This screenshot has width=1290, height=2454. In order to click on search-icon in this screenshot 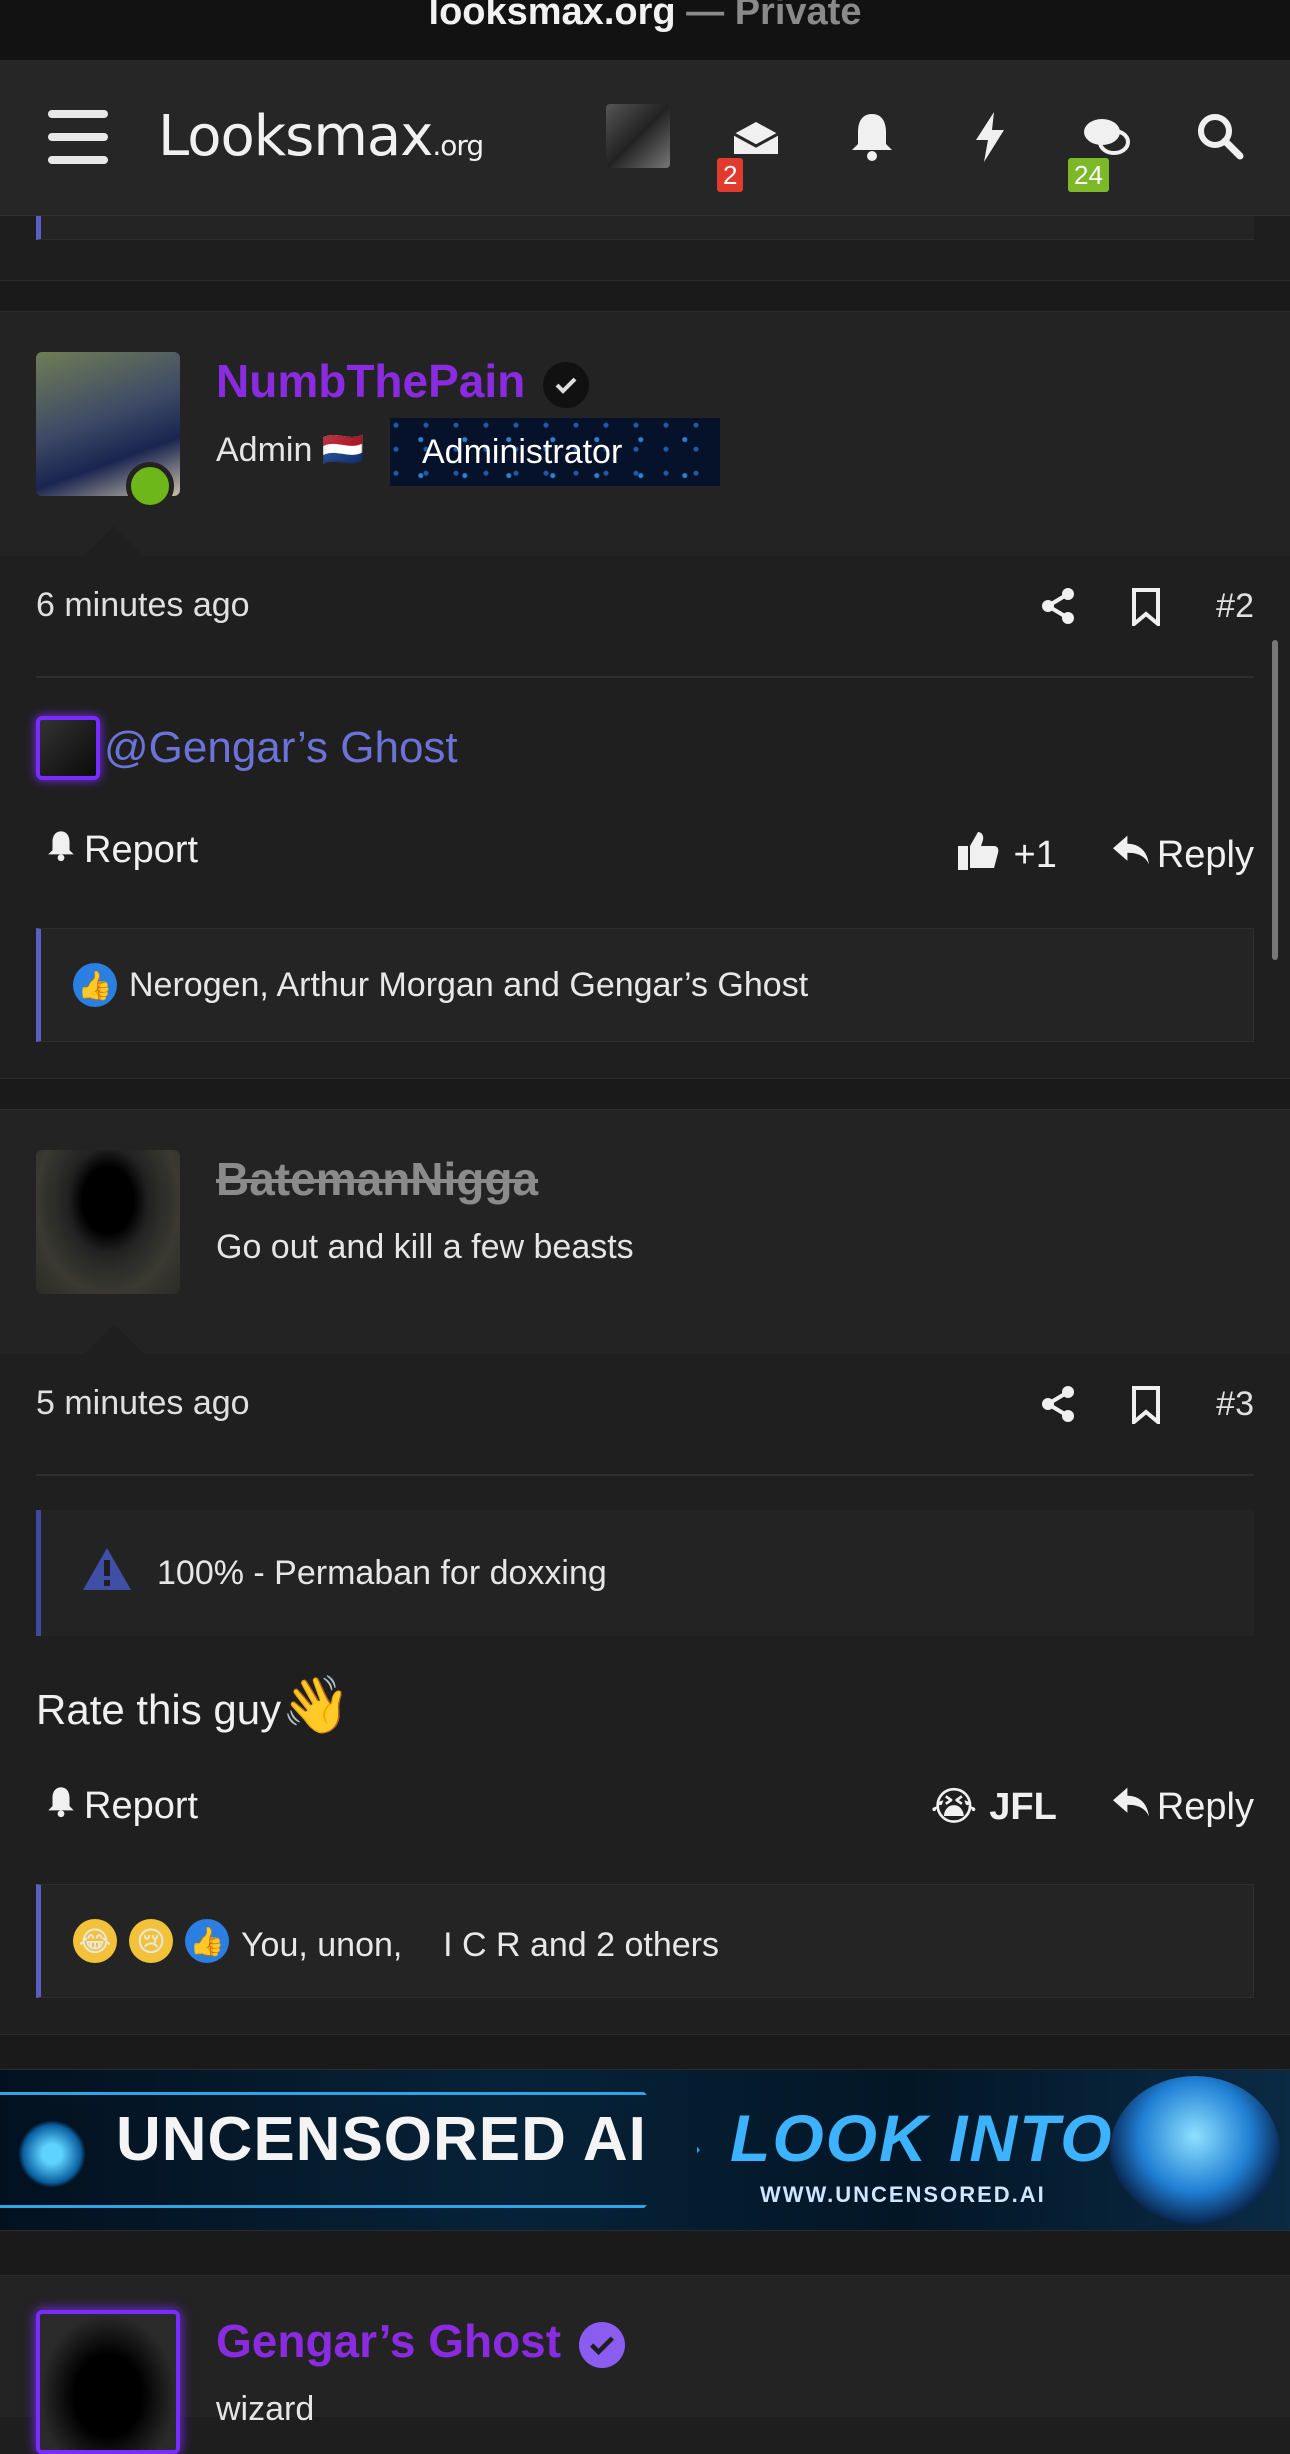, I will do `click(1220, 136)`.